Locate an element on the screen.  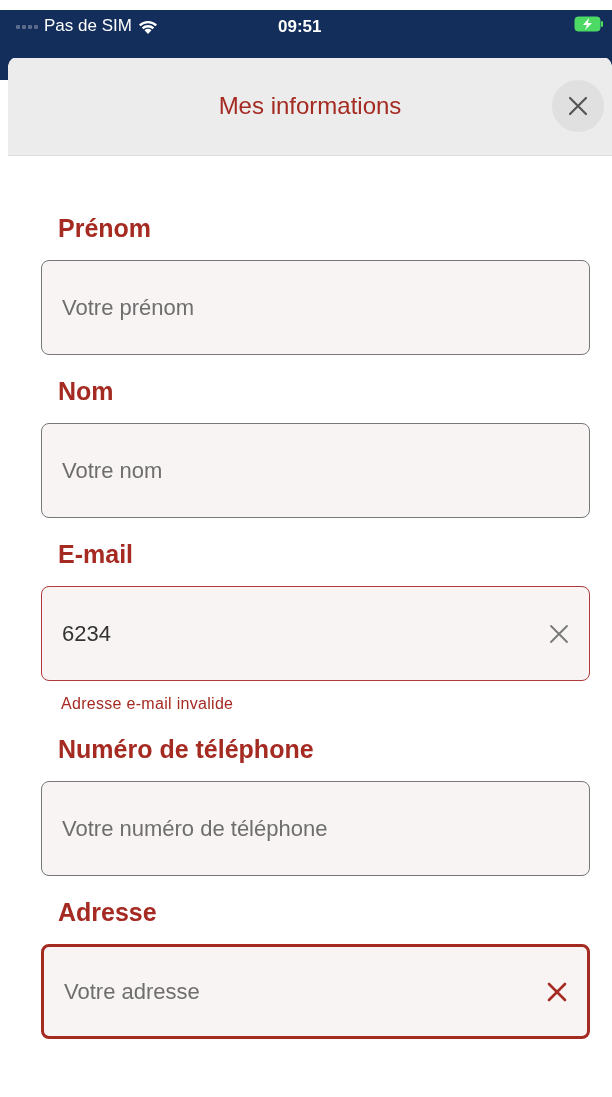
field-label: Numéro de téléphone is located at coordinates (186, 749).